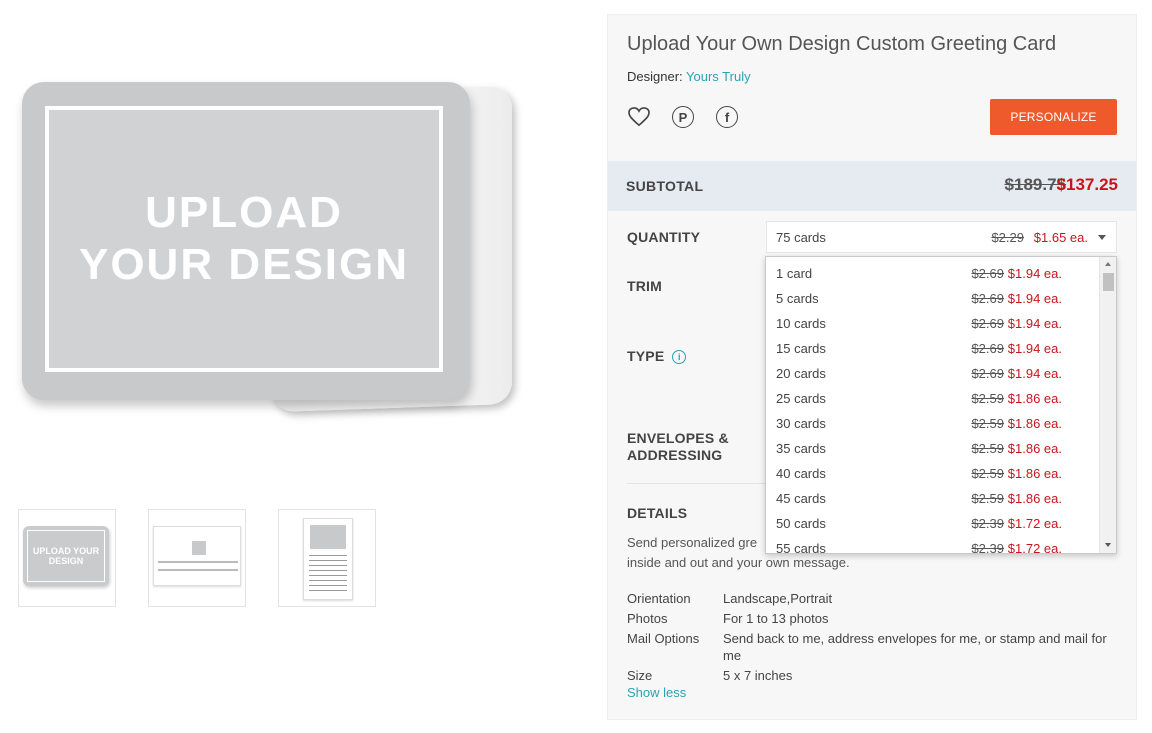 This screenshot has width=1152, height=733. I want to click on chevron-down-icon, so click(1102, 237).